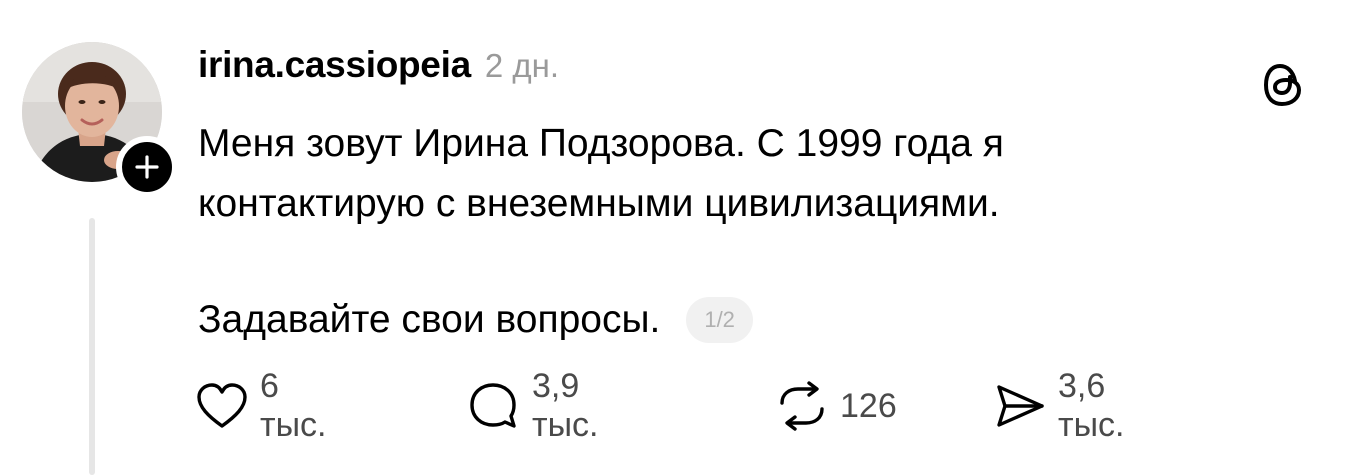 This screenshot has width=1353, height=475. What do you see at coordinates (868, 405) in the screenshot?
I see `repost-count: 126` at bounding box center [868, 405].